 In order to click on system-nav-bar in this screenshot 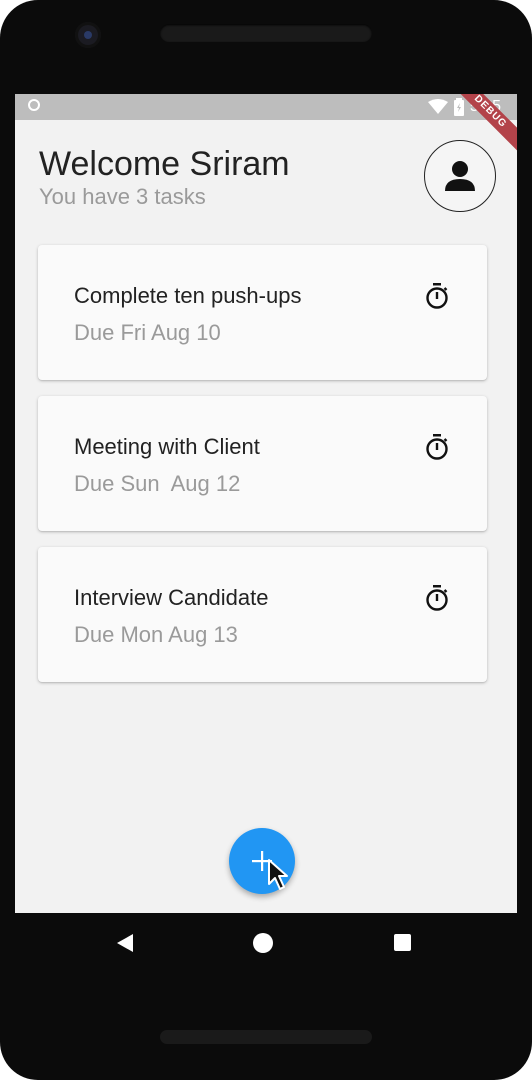, I will do `click(266, 943)`.